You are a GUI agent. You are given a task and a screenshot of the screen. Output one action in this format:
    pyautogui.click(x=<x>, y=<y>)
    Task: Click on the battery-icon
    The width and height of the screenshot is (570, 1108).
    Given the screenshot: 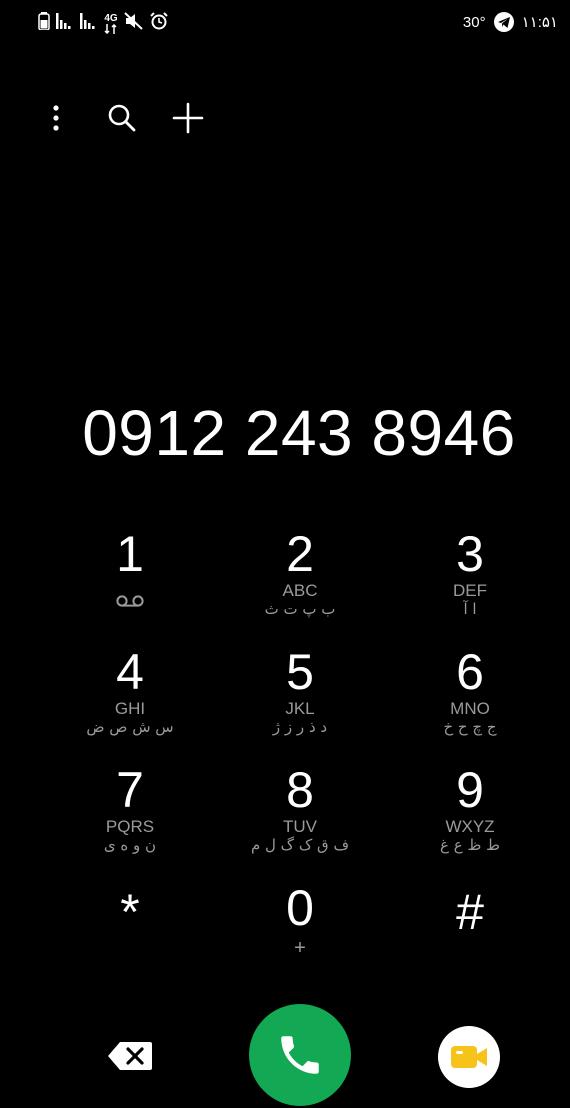 What is the action you would take?
    pyautogui.click(x=44, y=23)
    